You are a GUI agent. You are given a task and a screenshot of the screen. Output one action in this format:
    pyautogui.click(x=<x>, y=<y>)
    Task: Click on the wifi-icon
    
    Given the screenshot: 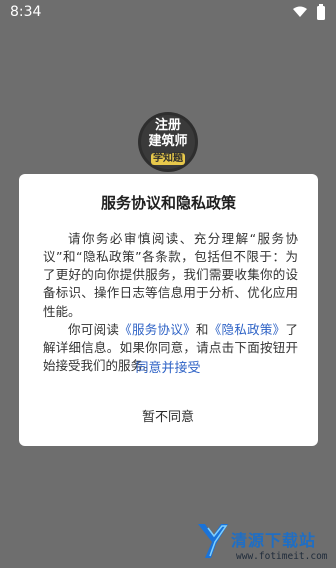 What is the action you would take?
    pyautogui.click(x=300, y=12)
    